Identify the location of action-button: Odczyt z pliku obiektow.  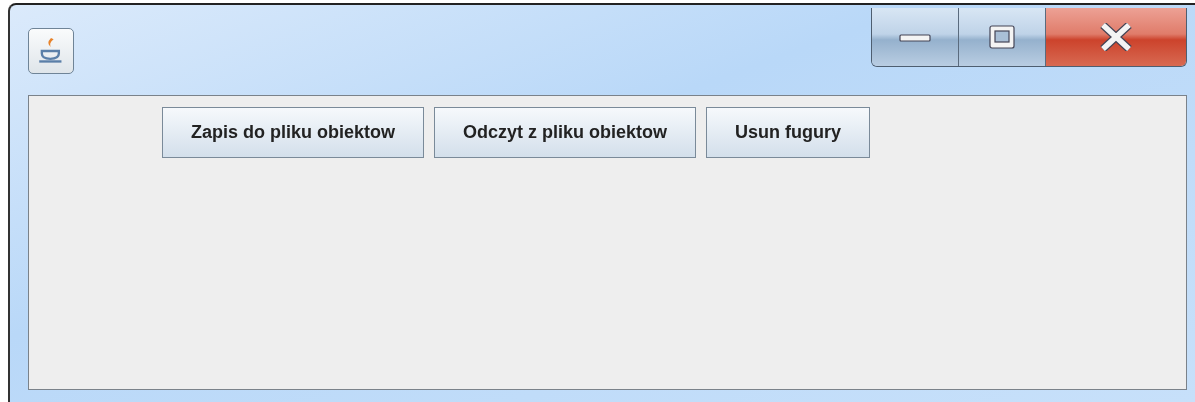
(565, 132).